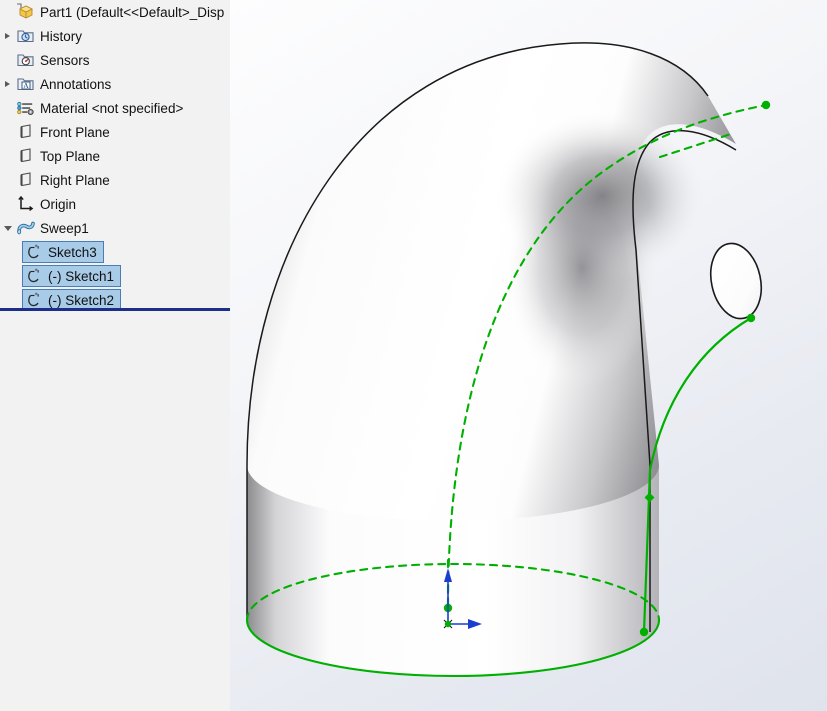  What do you see at coordinates (58, 204) in the screenshot?
I see `tree-item-label: Origin` at bounding box center [58, 204].